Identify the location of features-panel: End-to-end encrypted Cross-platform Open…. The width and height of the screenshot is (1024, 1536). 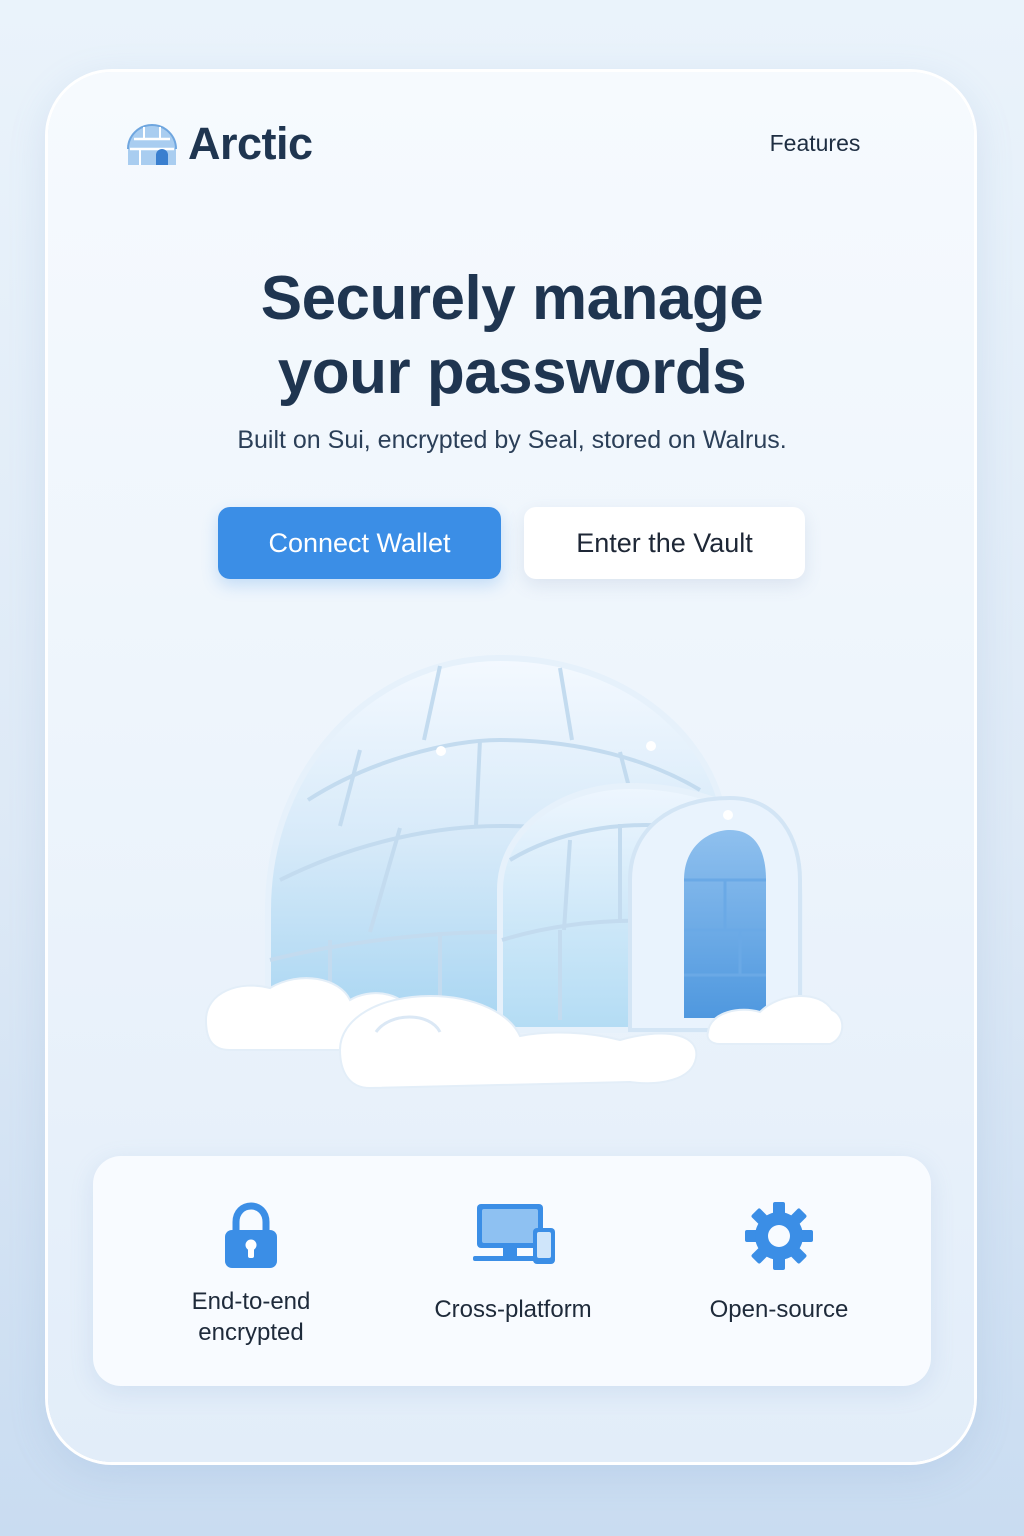
(512, 1271).